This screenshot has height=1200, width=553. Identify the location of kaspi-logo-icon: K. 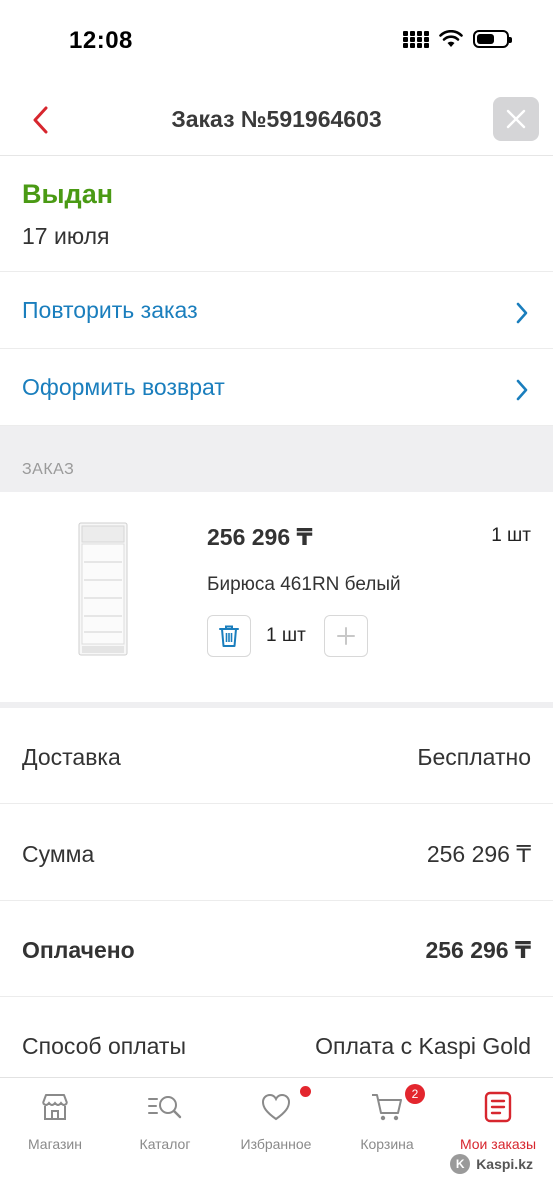
(460, 1164).